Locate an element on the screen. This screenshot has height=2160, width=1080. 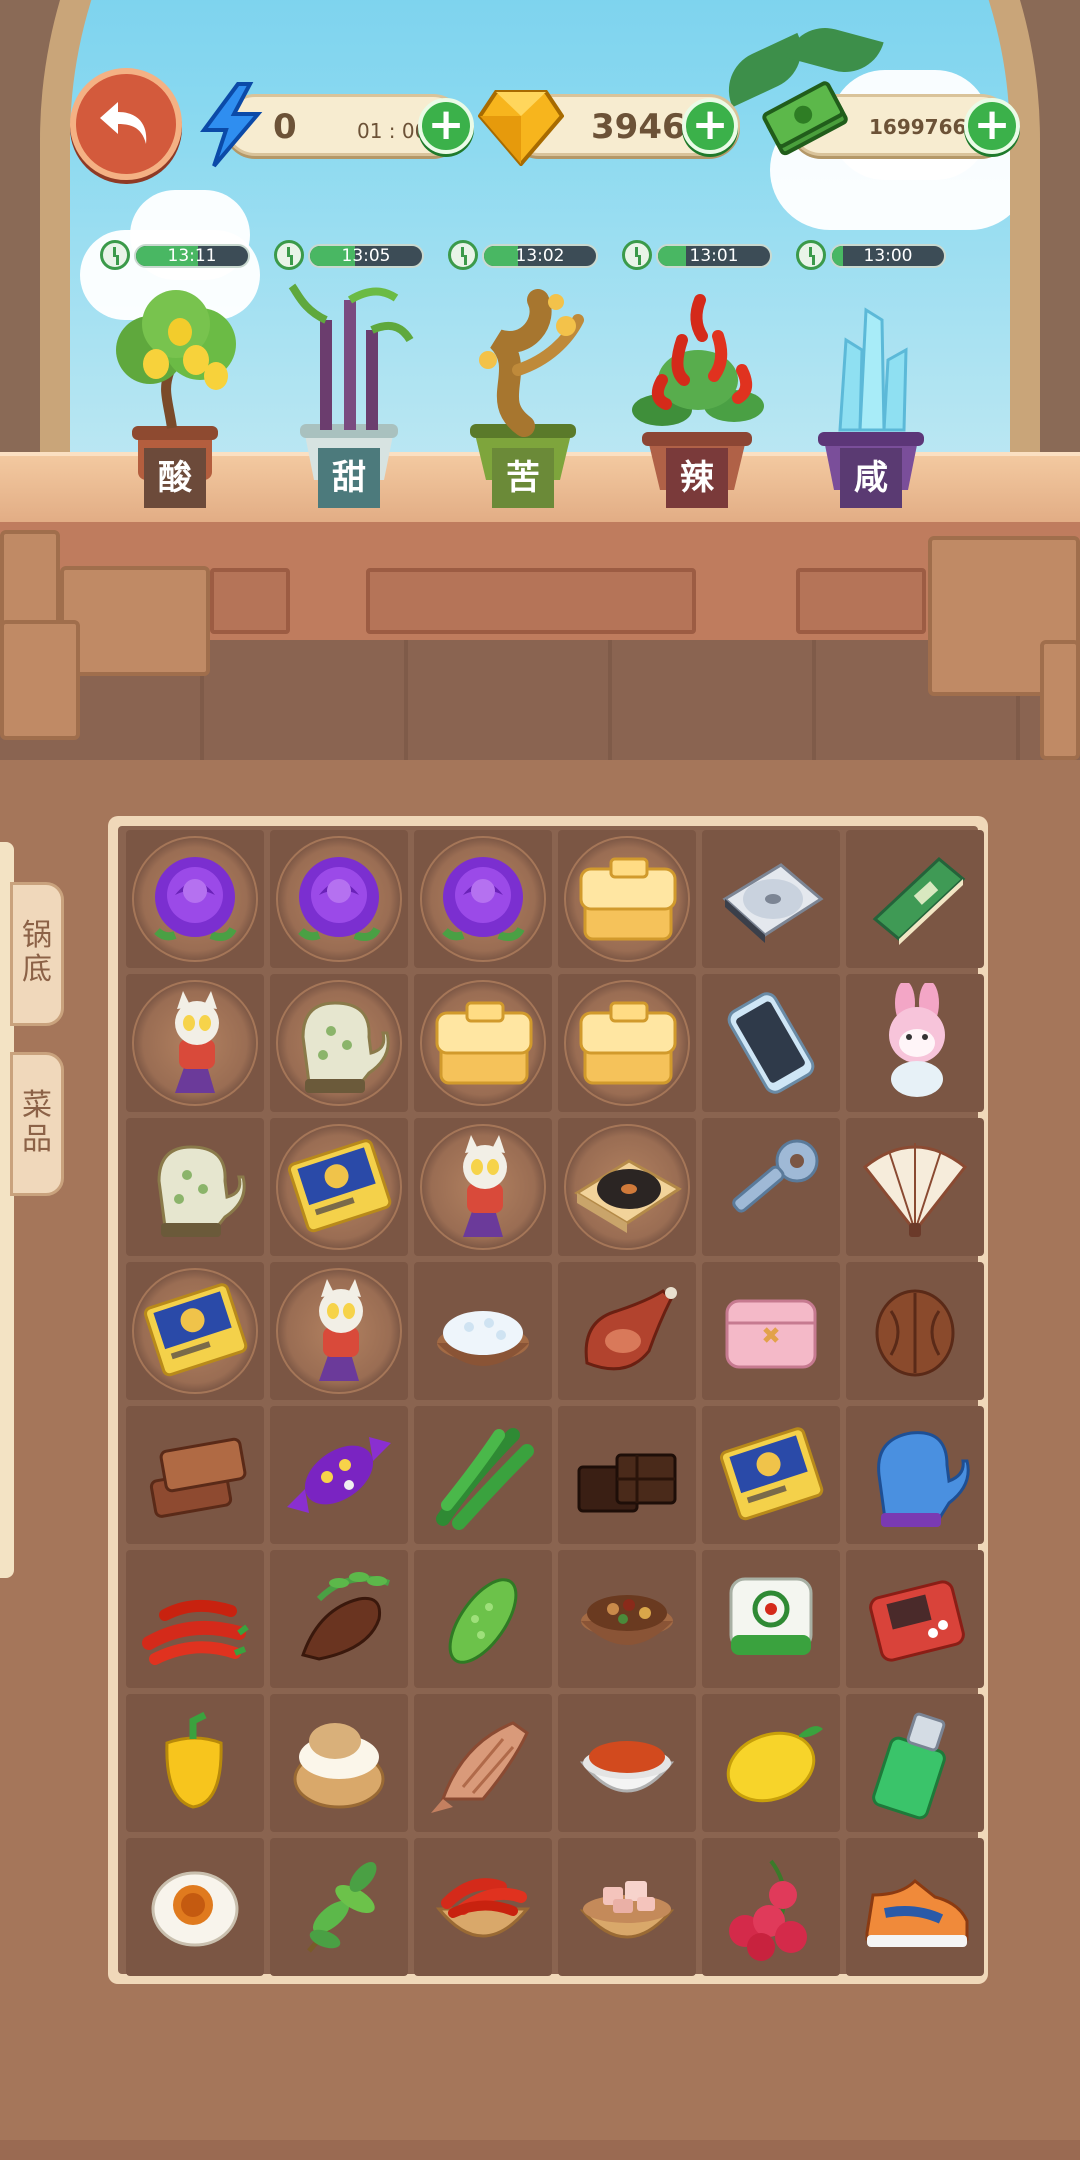
plant-timer: 13:05 is located at coordinates (349, 255).